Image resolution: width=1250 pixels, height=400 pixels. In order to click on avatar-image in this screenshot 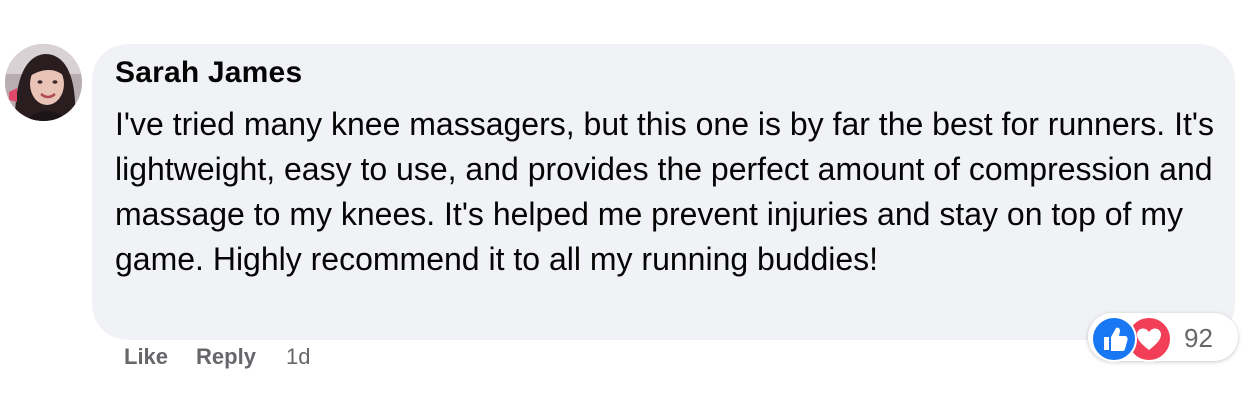, I will do `click(43, 82)`.